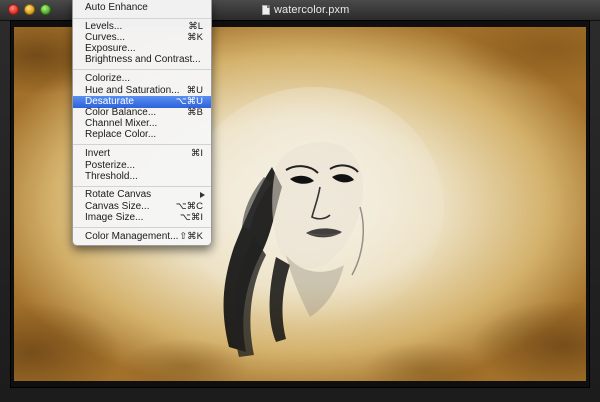 This screenshot has height=402, width=600. I want to click on document-icon, so click(266, 10).